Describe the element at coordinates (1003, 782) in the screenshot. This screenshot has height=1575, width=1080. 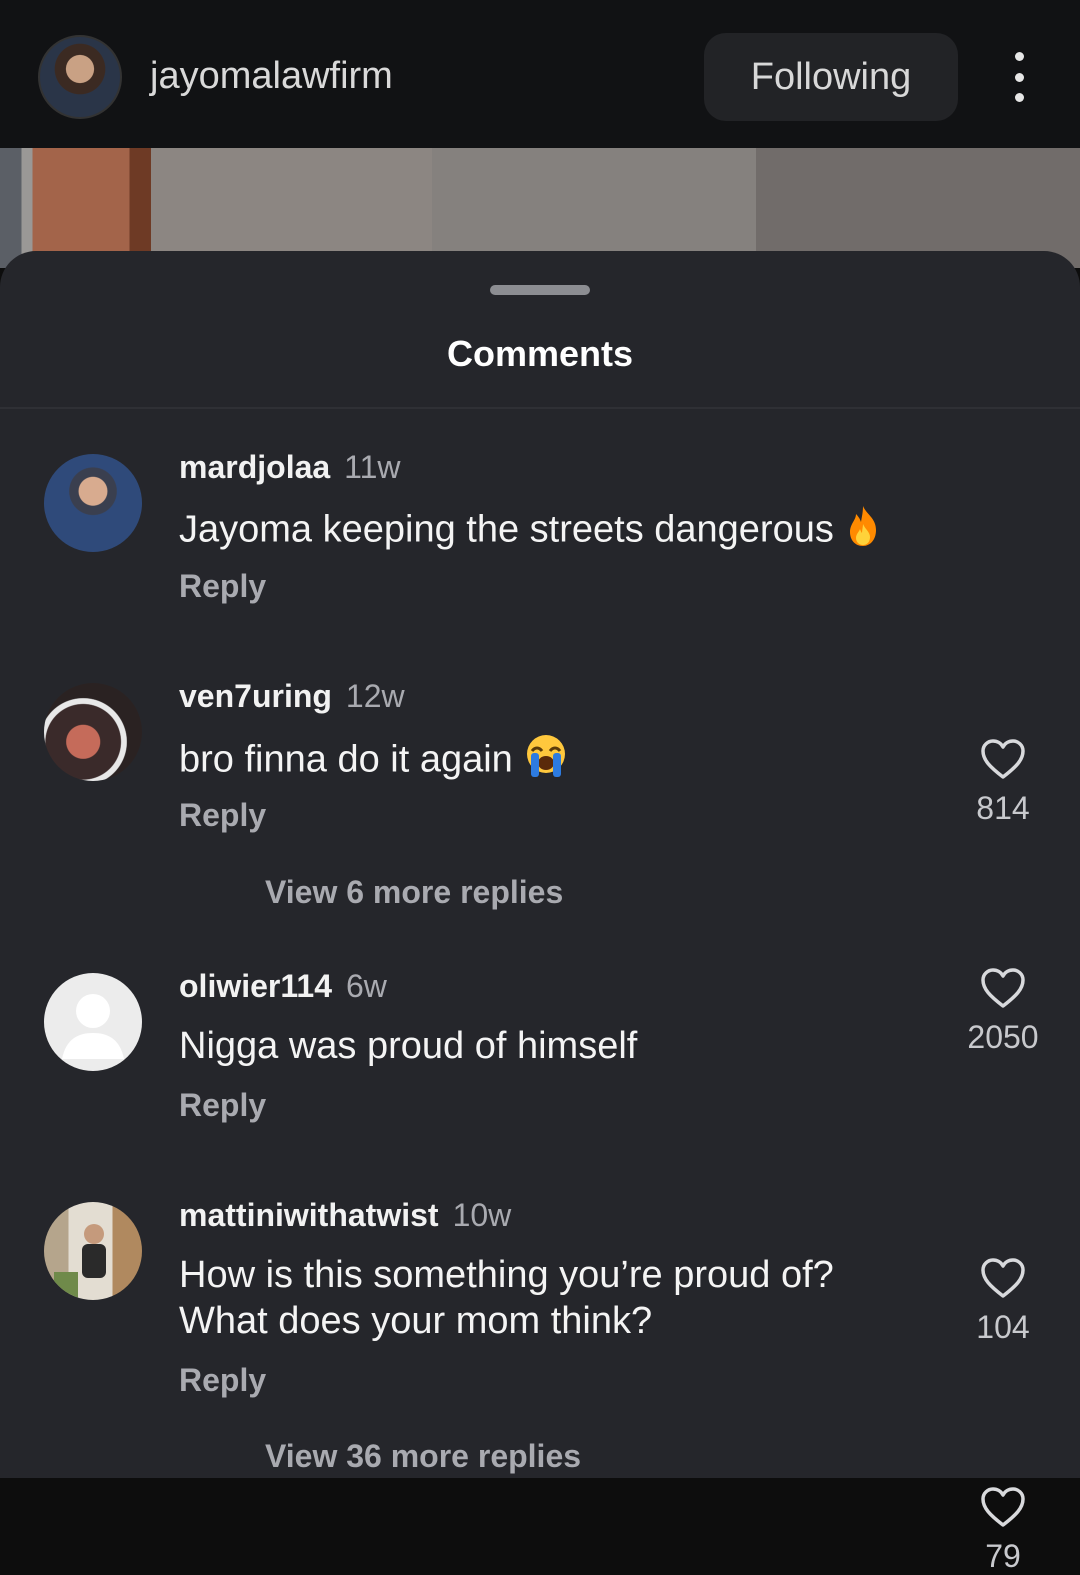
I see `like-button: 814` at that location.